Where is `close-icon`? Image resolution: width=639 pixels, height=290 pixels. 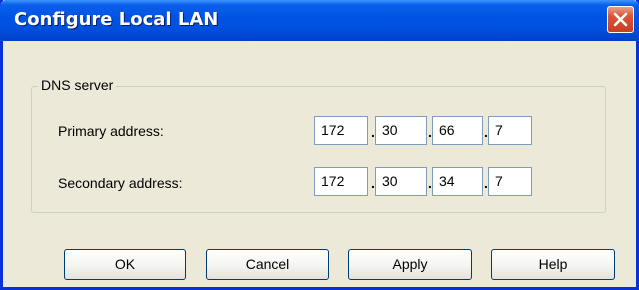
close-icon is located at coordinates (620, 19).